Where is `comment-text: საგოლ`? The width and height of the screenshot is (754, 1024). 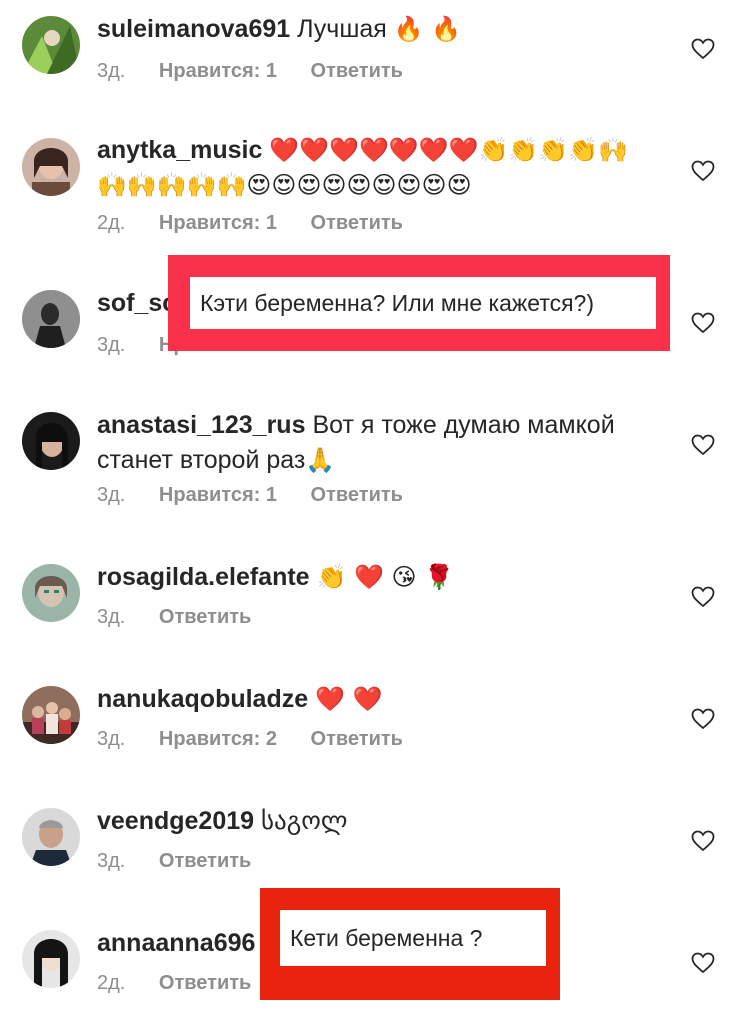
comment-text: საგოლ is located at coordinates (304, 821).